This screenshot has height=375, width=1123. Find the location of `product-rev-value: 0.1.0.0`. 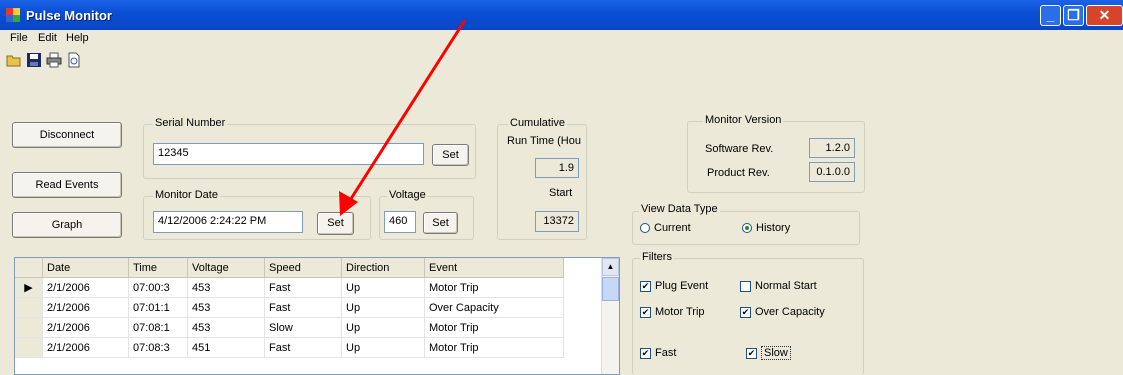

product-rev-value: 0.1.0.0 is located at coordinates (832, 172).